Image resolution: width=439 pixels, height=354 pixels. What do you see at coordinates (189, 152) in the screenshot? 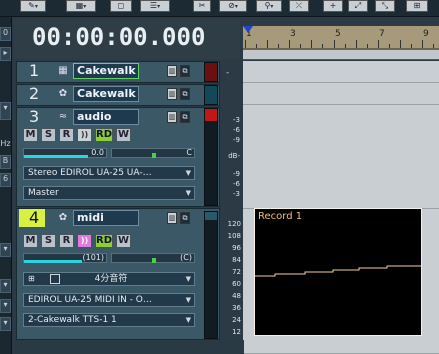
I see `pan-value: C` at bounding box center [189, 152].